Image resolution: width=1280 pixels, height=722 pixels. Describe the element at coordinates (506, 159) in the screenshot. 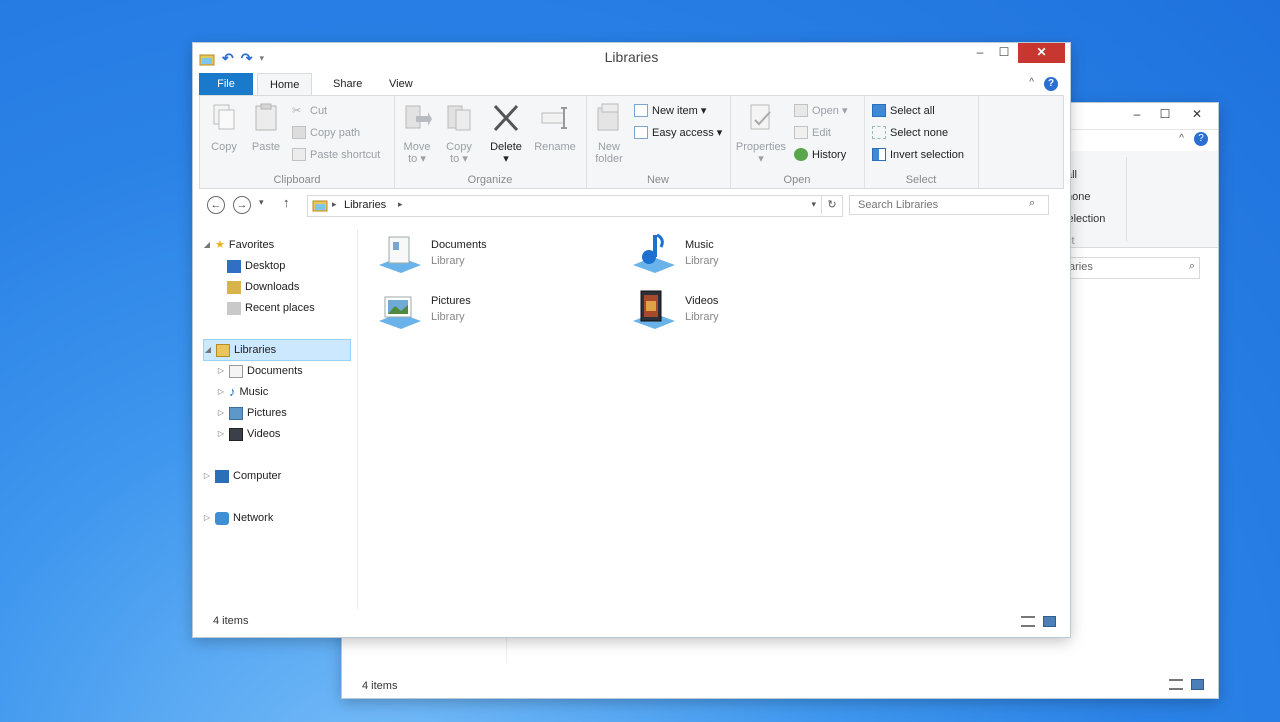

I see `delete-dropdown-arrow: ▾` at that location.